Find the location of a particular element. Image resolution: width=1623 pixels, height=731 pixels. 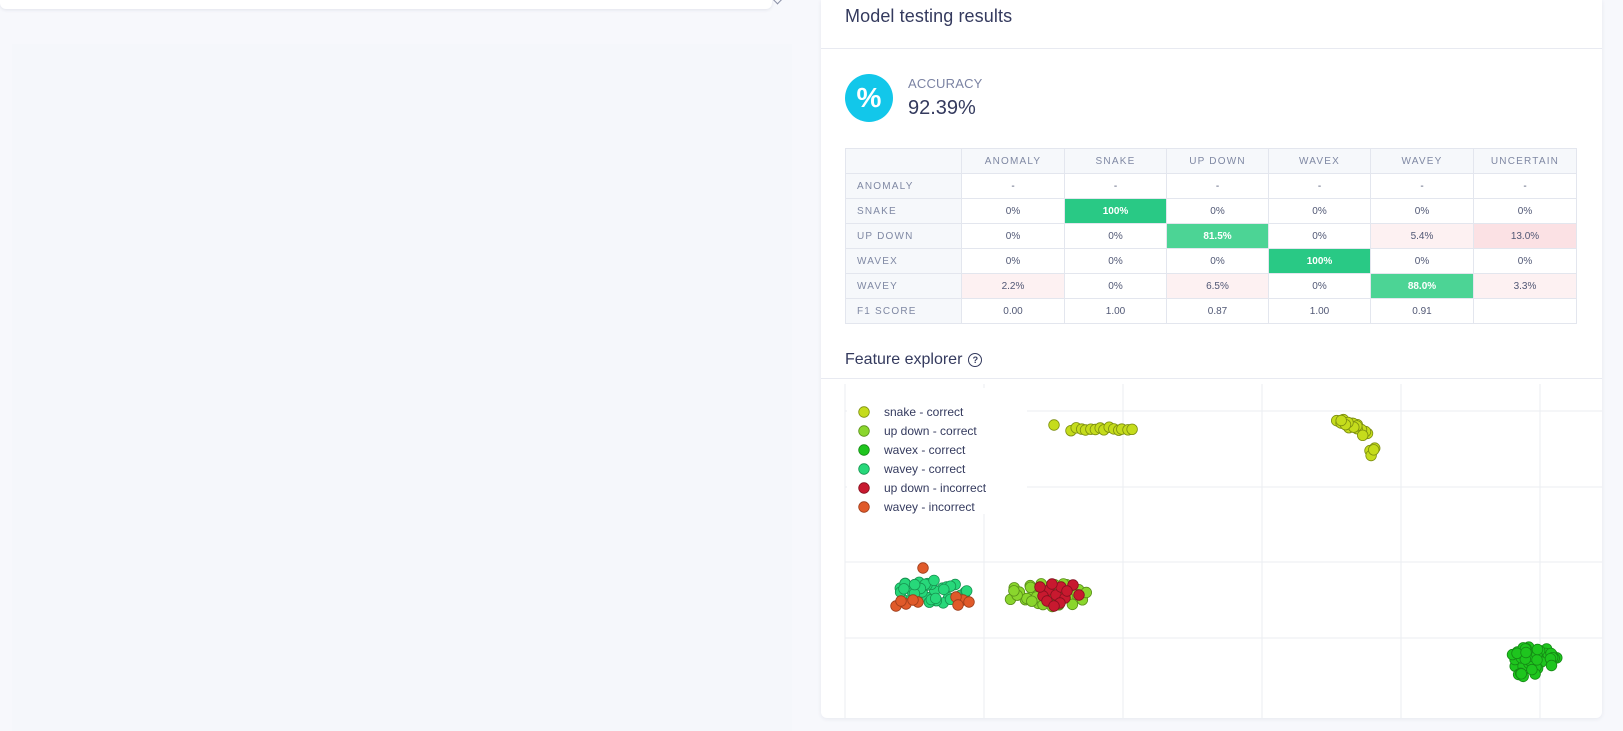

matrix-cell: 3.3% is located at coordinates (1525, 286).